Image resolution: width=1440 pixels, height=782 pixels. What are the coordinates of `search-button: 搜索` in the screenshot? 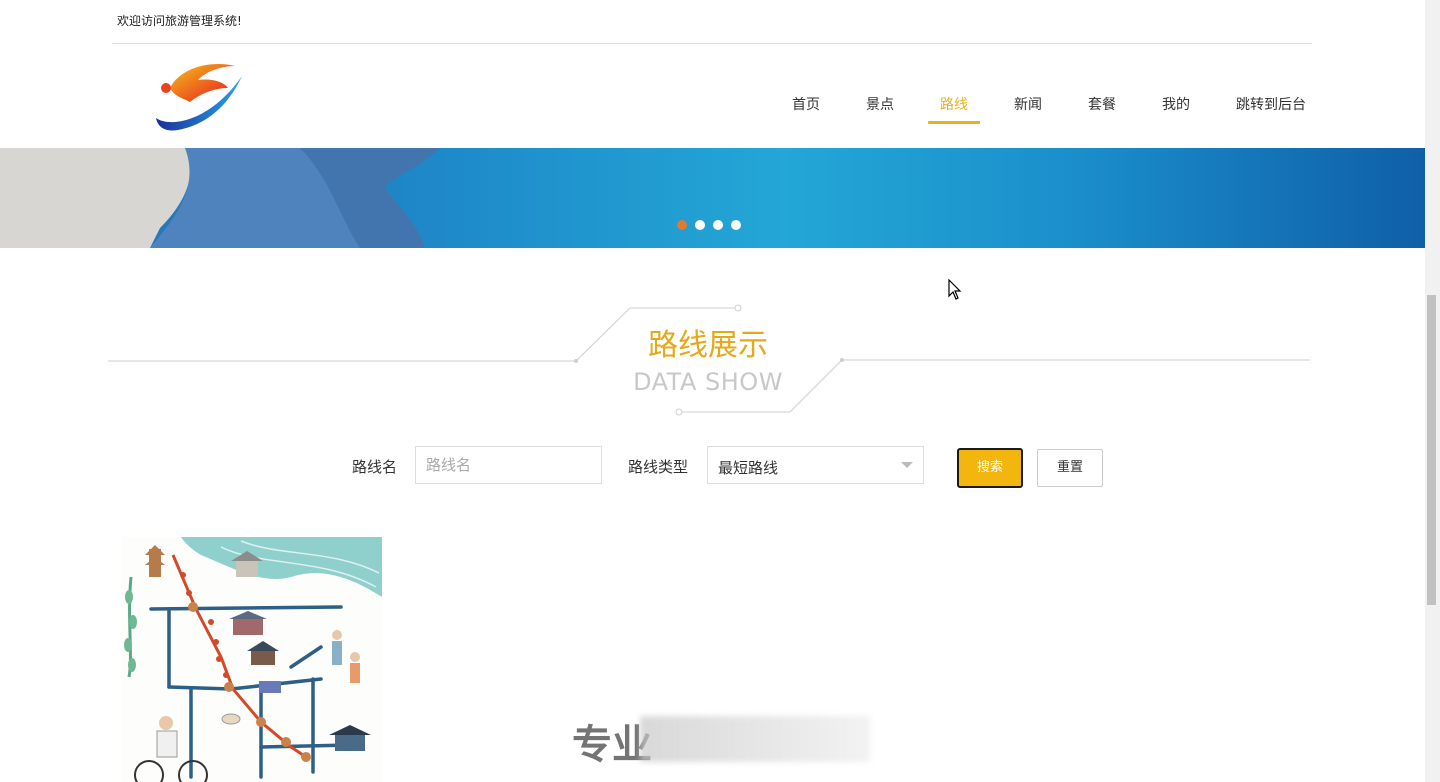 It's located at (990, 468).